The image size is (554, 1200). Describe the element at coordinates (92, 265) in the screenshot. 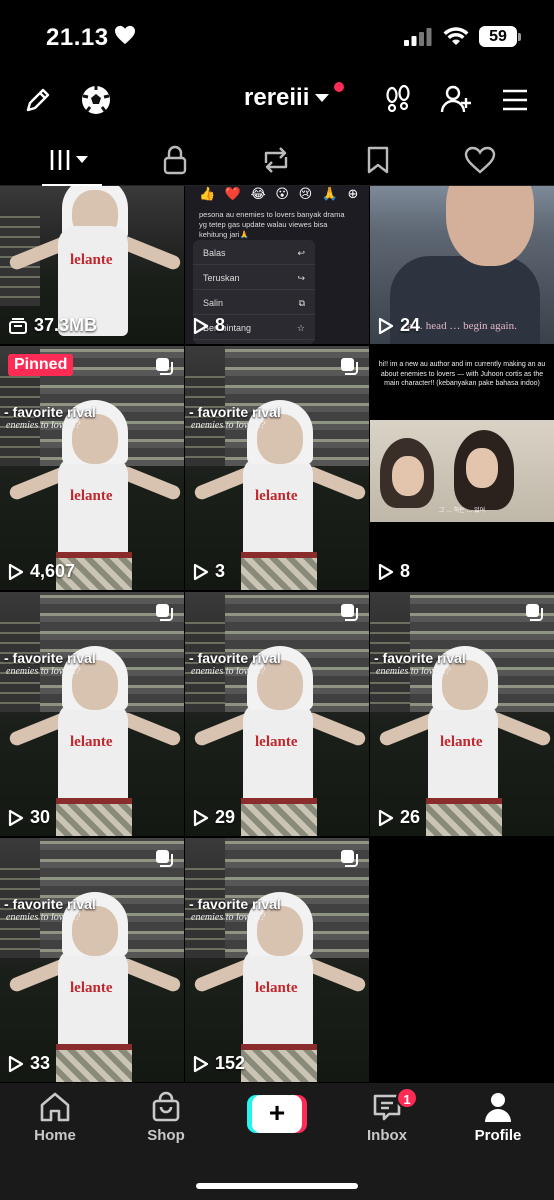

I see `video-tile: lelante 37.3MB` at that location.